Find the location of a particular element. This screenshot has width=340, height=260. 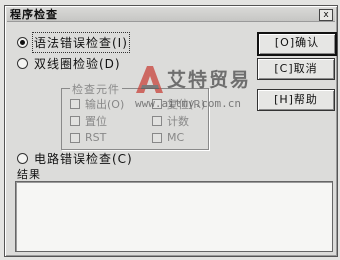

radio-label-circuit: 电路错误检查(C) is located at coordinates (83, 158).